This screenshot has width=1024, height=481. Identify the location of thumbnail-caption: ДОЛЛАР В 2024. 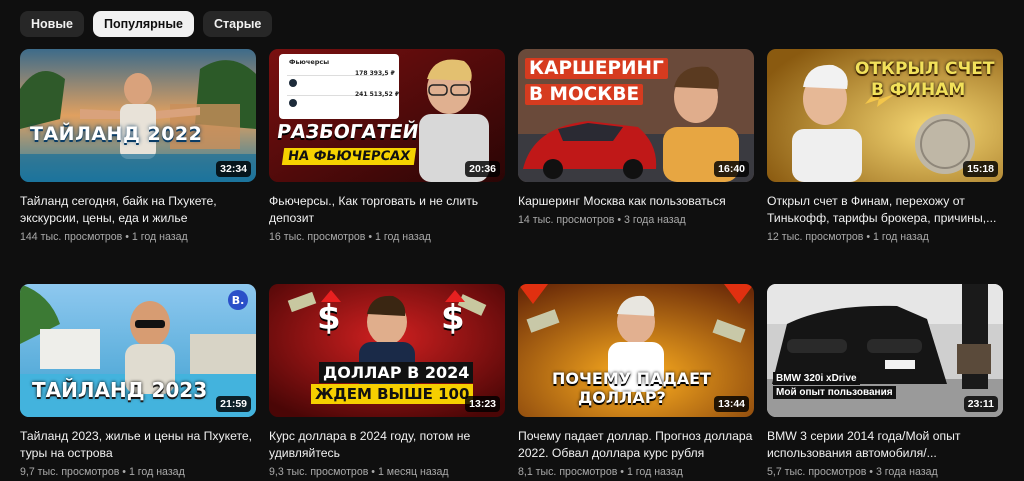
(396, 372).